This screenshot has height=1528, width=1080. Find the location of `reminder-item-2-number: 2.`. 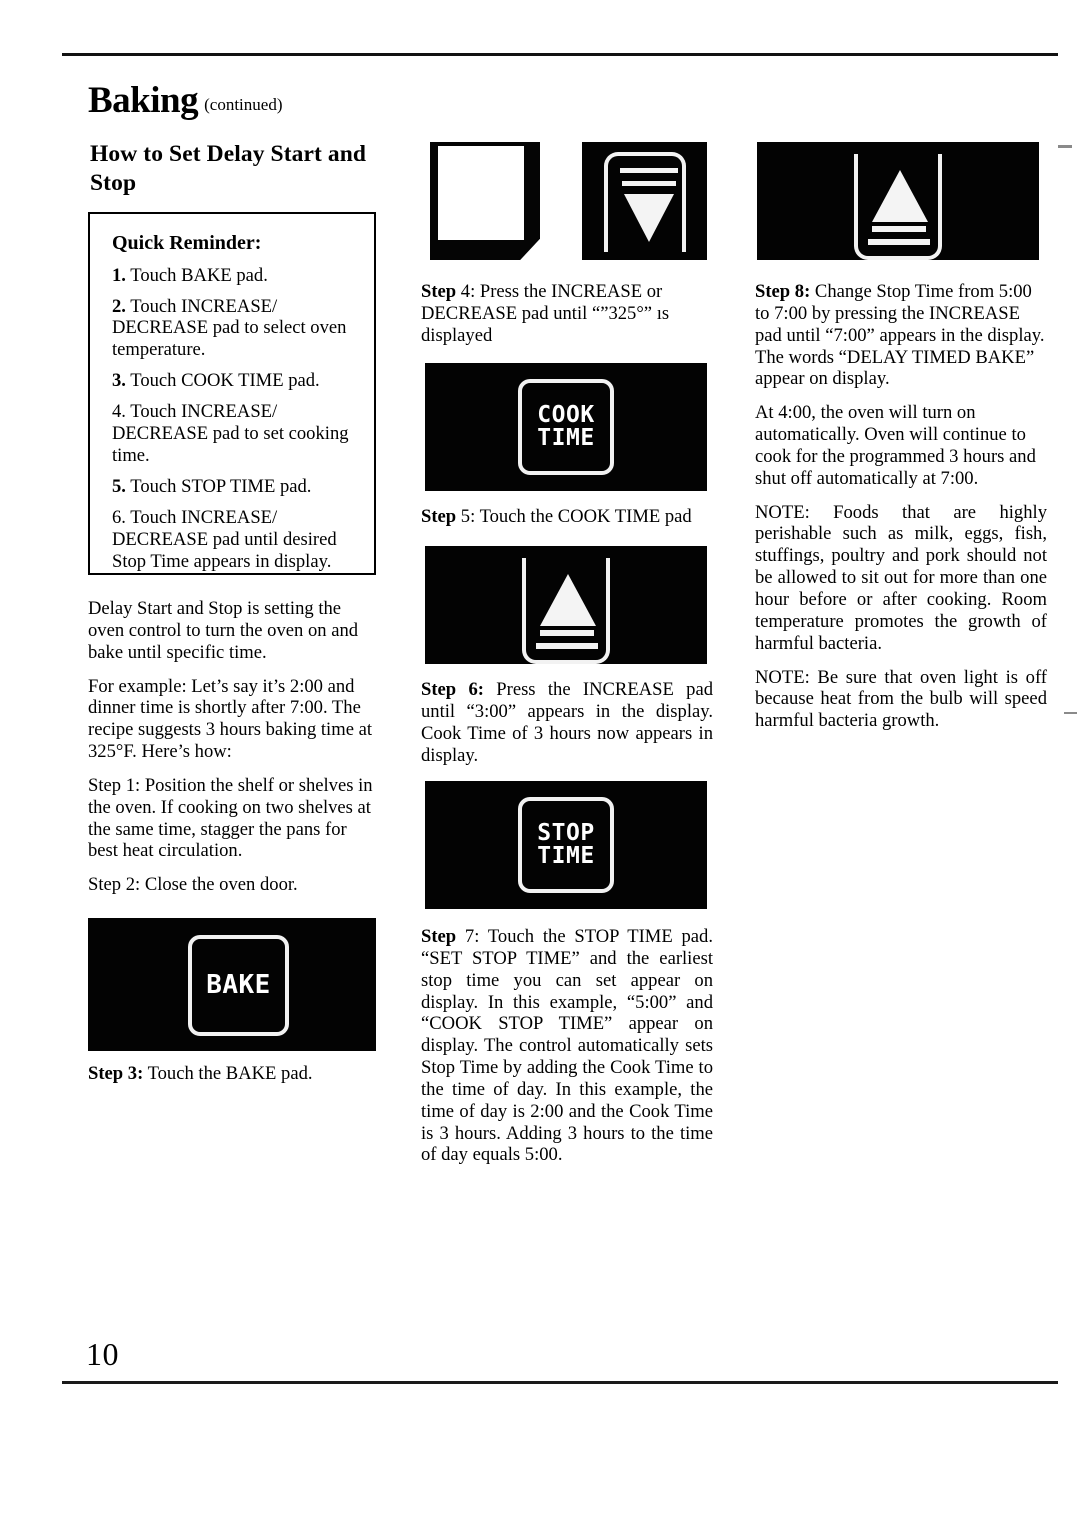

reminder-item-2-number: 2. is located at coordinates (119, 306).